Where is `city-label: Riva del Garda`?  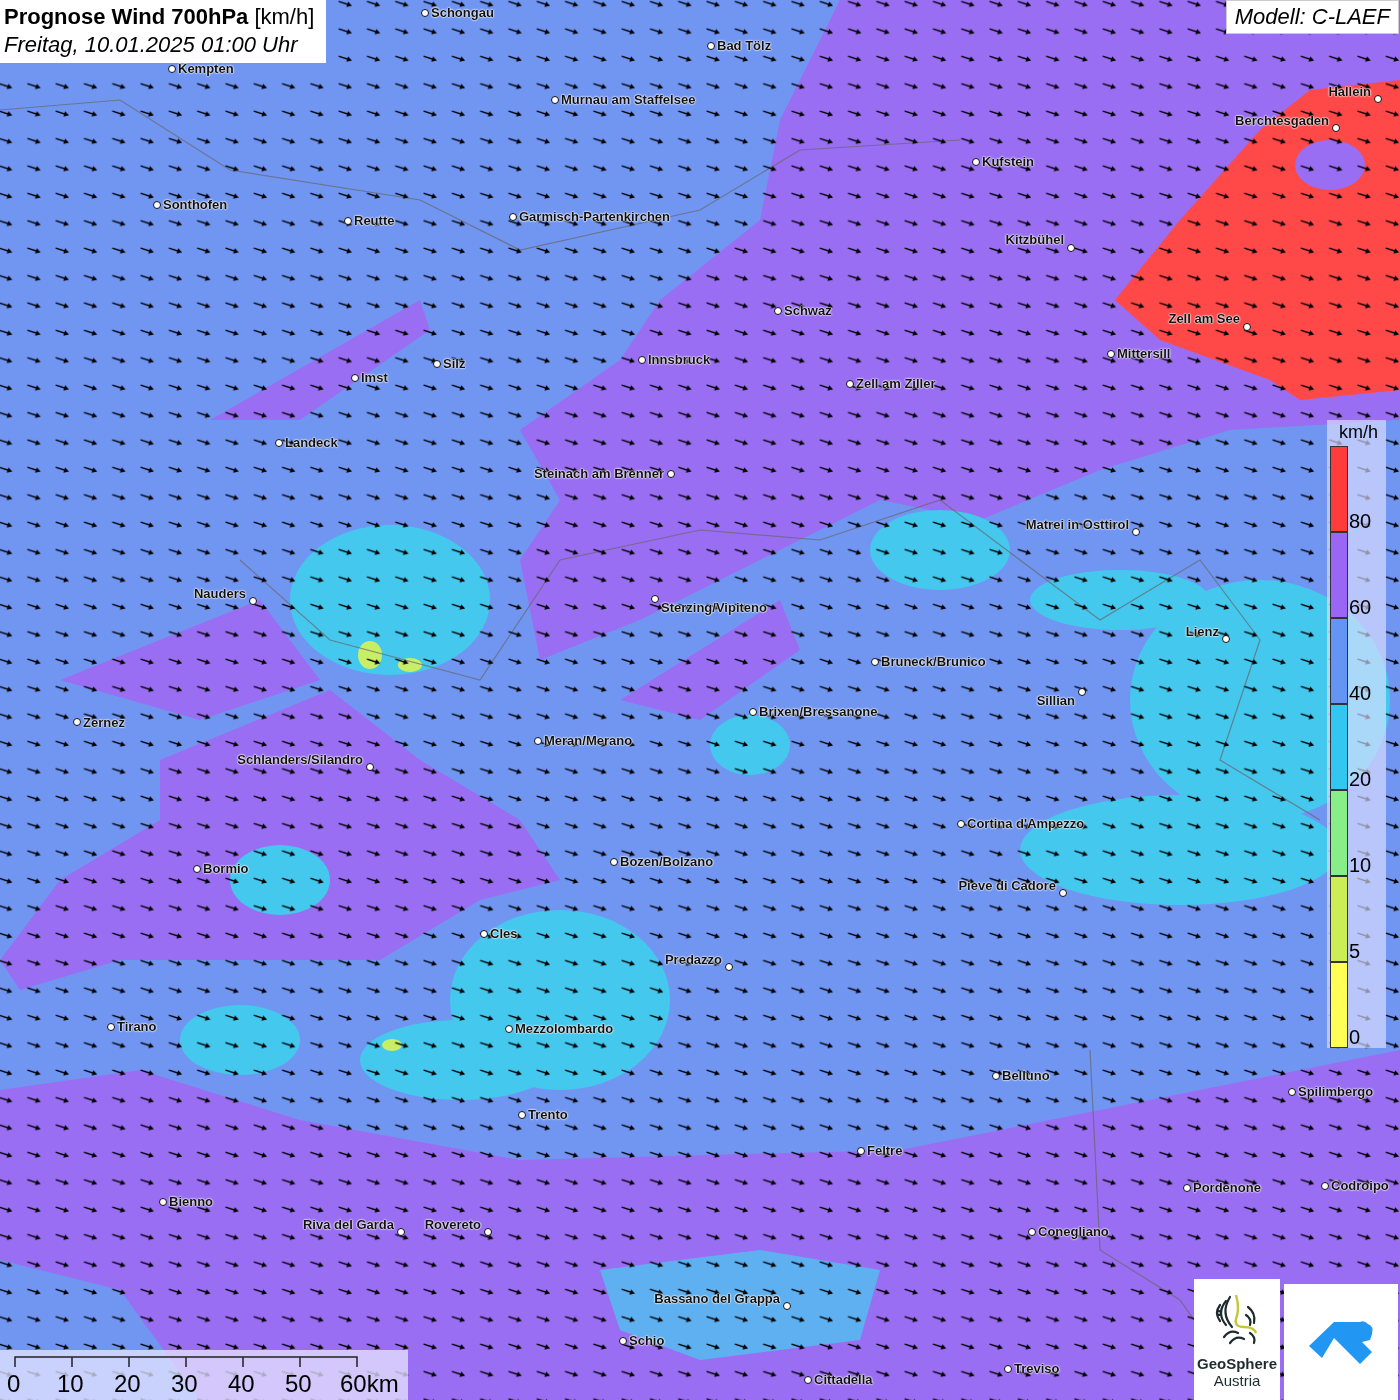 city-label: Riva del Garda is located at coordinates (348, 1225).